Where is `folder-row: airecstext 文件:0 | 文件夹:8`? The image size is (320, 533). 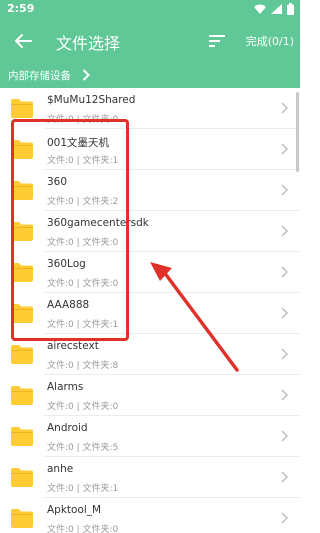 folder-row: airecstext 文件:0 | 文件夹:8 is located at coordinates (150, 354).